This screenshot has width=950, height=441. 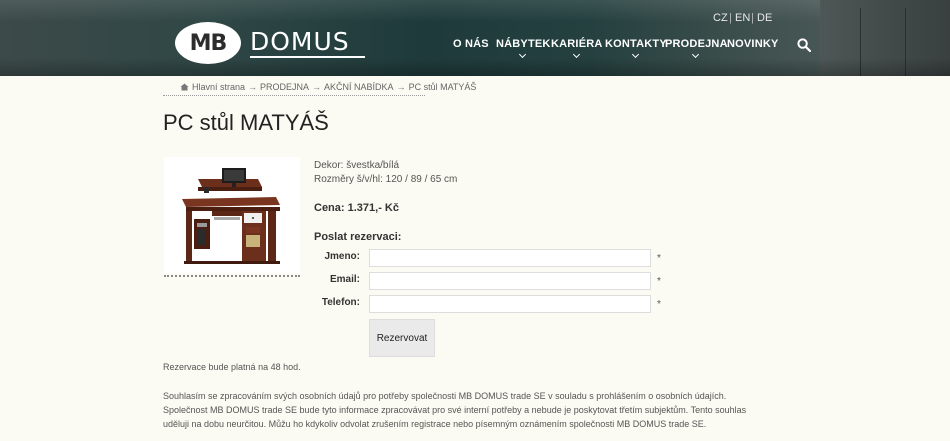 What do you see at coordinates (386, 179) in the screenshot?
I see `product-dimensions: Rozměry š/v/hl: 120 / 89 / 65 cm` at bounding box center [386, 179].